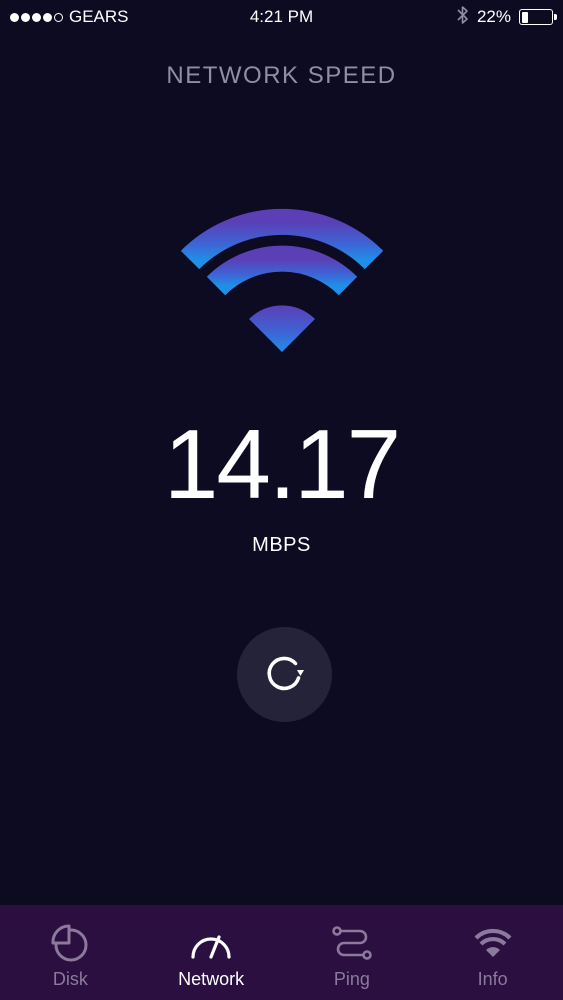 The image size is (563, 1000). What do you see at coordinates (281, 17) in the screenshot?
I see `status-bar: GEARS 4:21 PM 22%` at bounding box center [281, 17].